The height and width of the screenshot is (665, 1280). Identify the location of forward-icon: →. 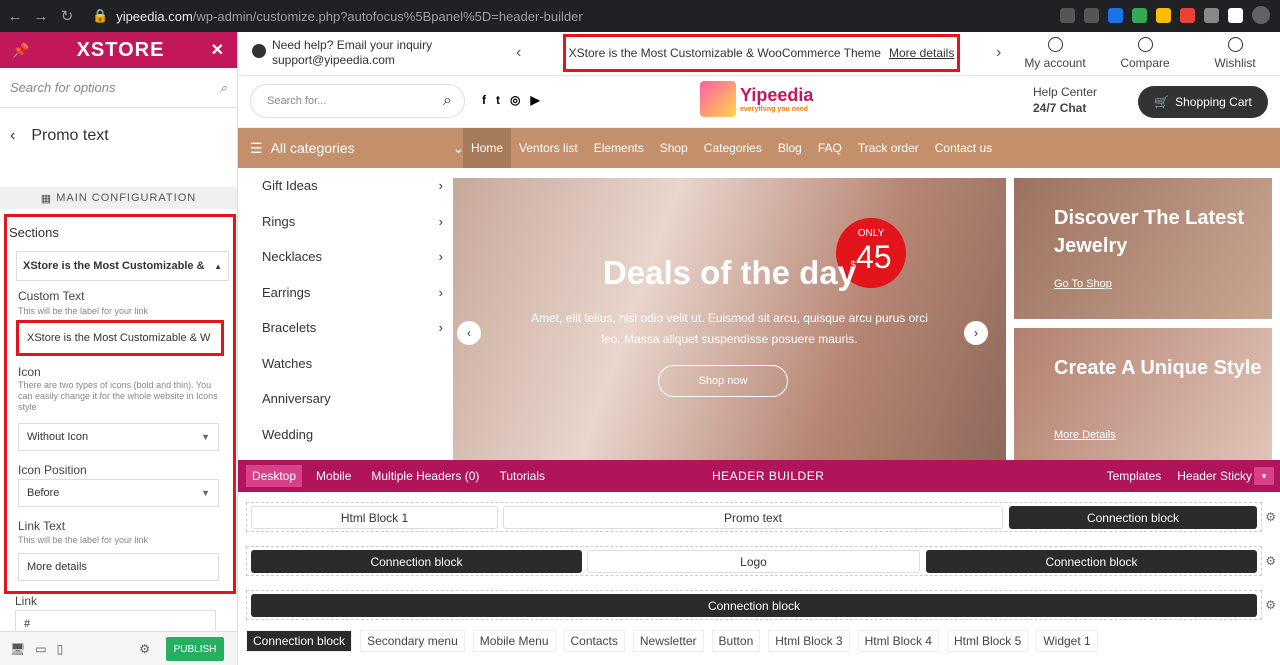
(41, 16).